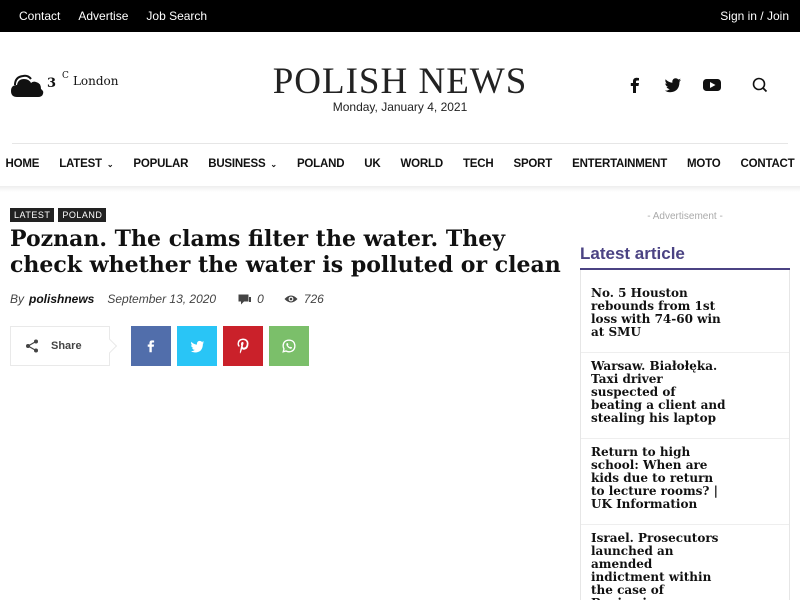 The height and width of the screenshot is (600, 800). What do you see at coordinates (632, 253) in the screenshot?
I see `latest-article-heading: Latest article` at bounding box center [632, 253].